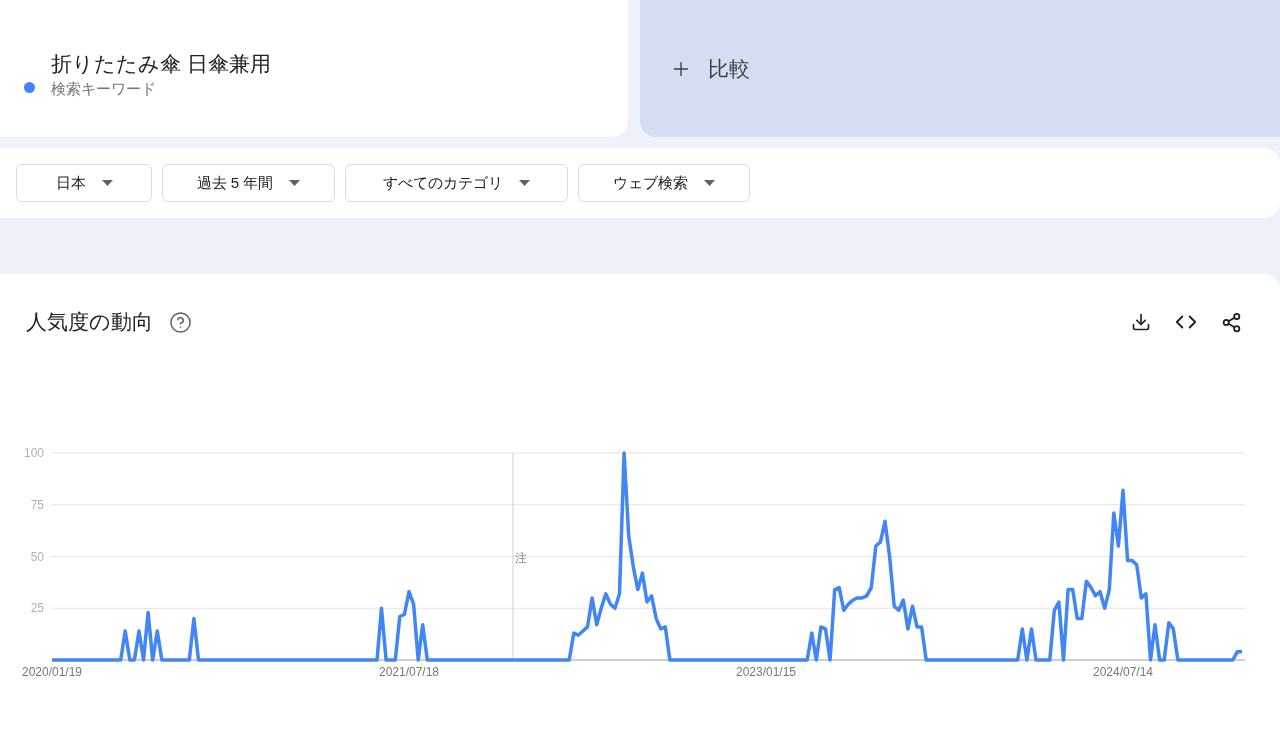 The image size is (1280, 741). What do you see at coordinates (52, 672) in the screenshot?
I see `x-axis-label: 2020/01/19` at bounding box center [52, 672].